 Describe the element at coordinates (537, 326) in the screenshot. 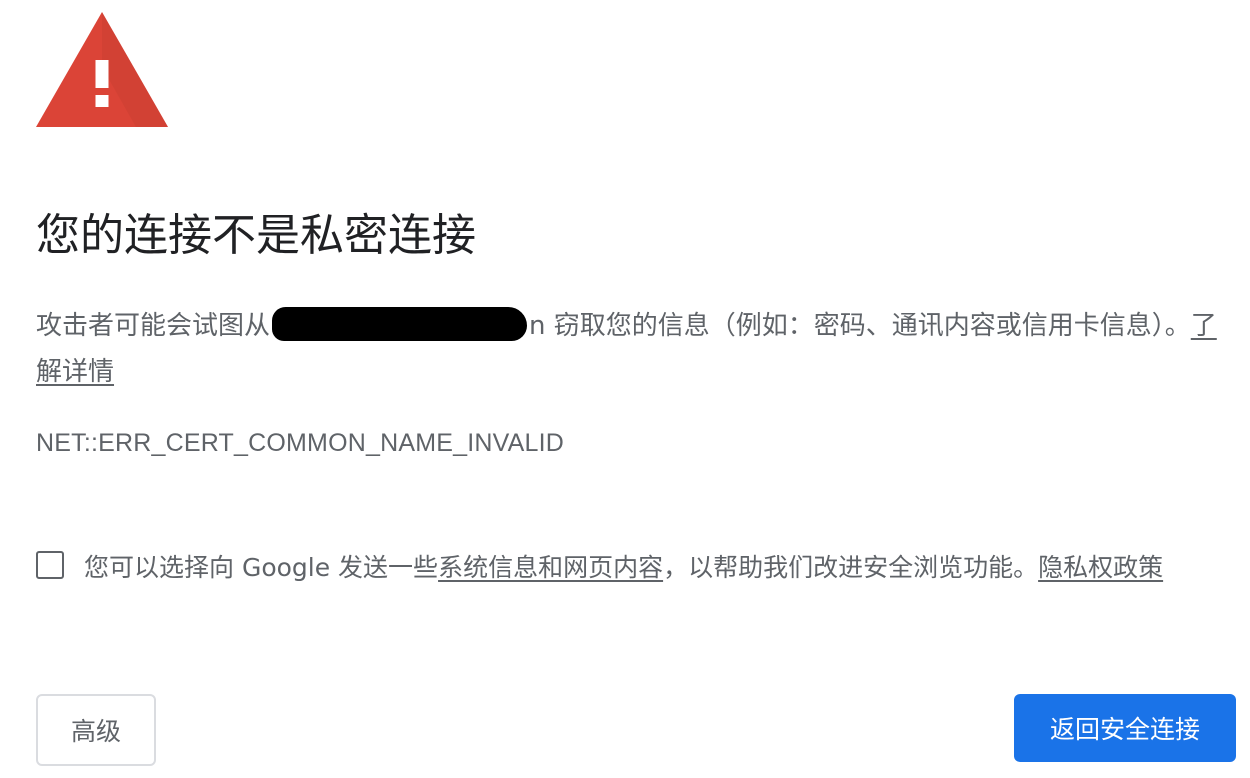

I see `description-domain-suffix: n` at that location.